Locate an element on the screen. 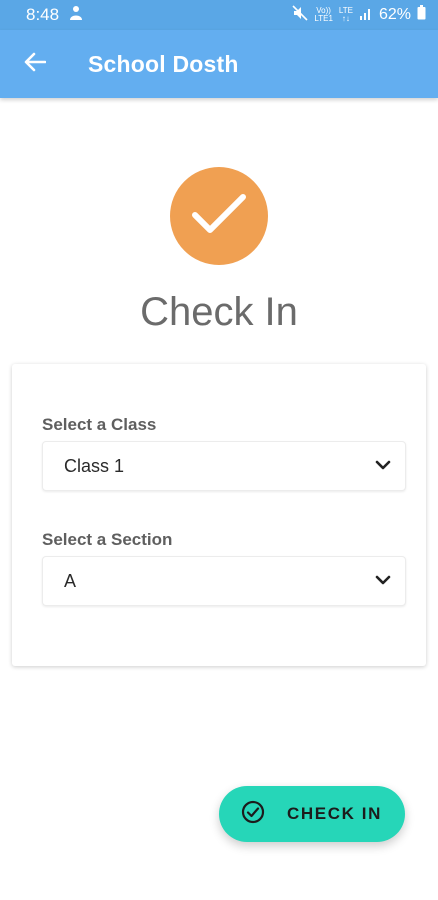 This screenshot has width=438, height=900. class-dropdown: Class 1 is located at coordinates (224, 466).